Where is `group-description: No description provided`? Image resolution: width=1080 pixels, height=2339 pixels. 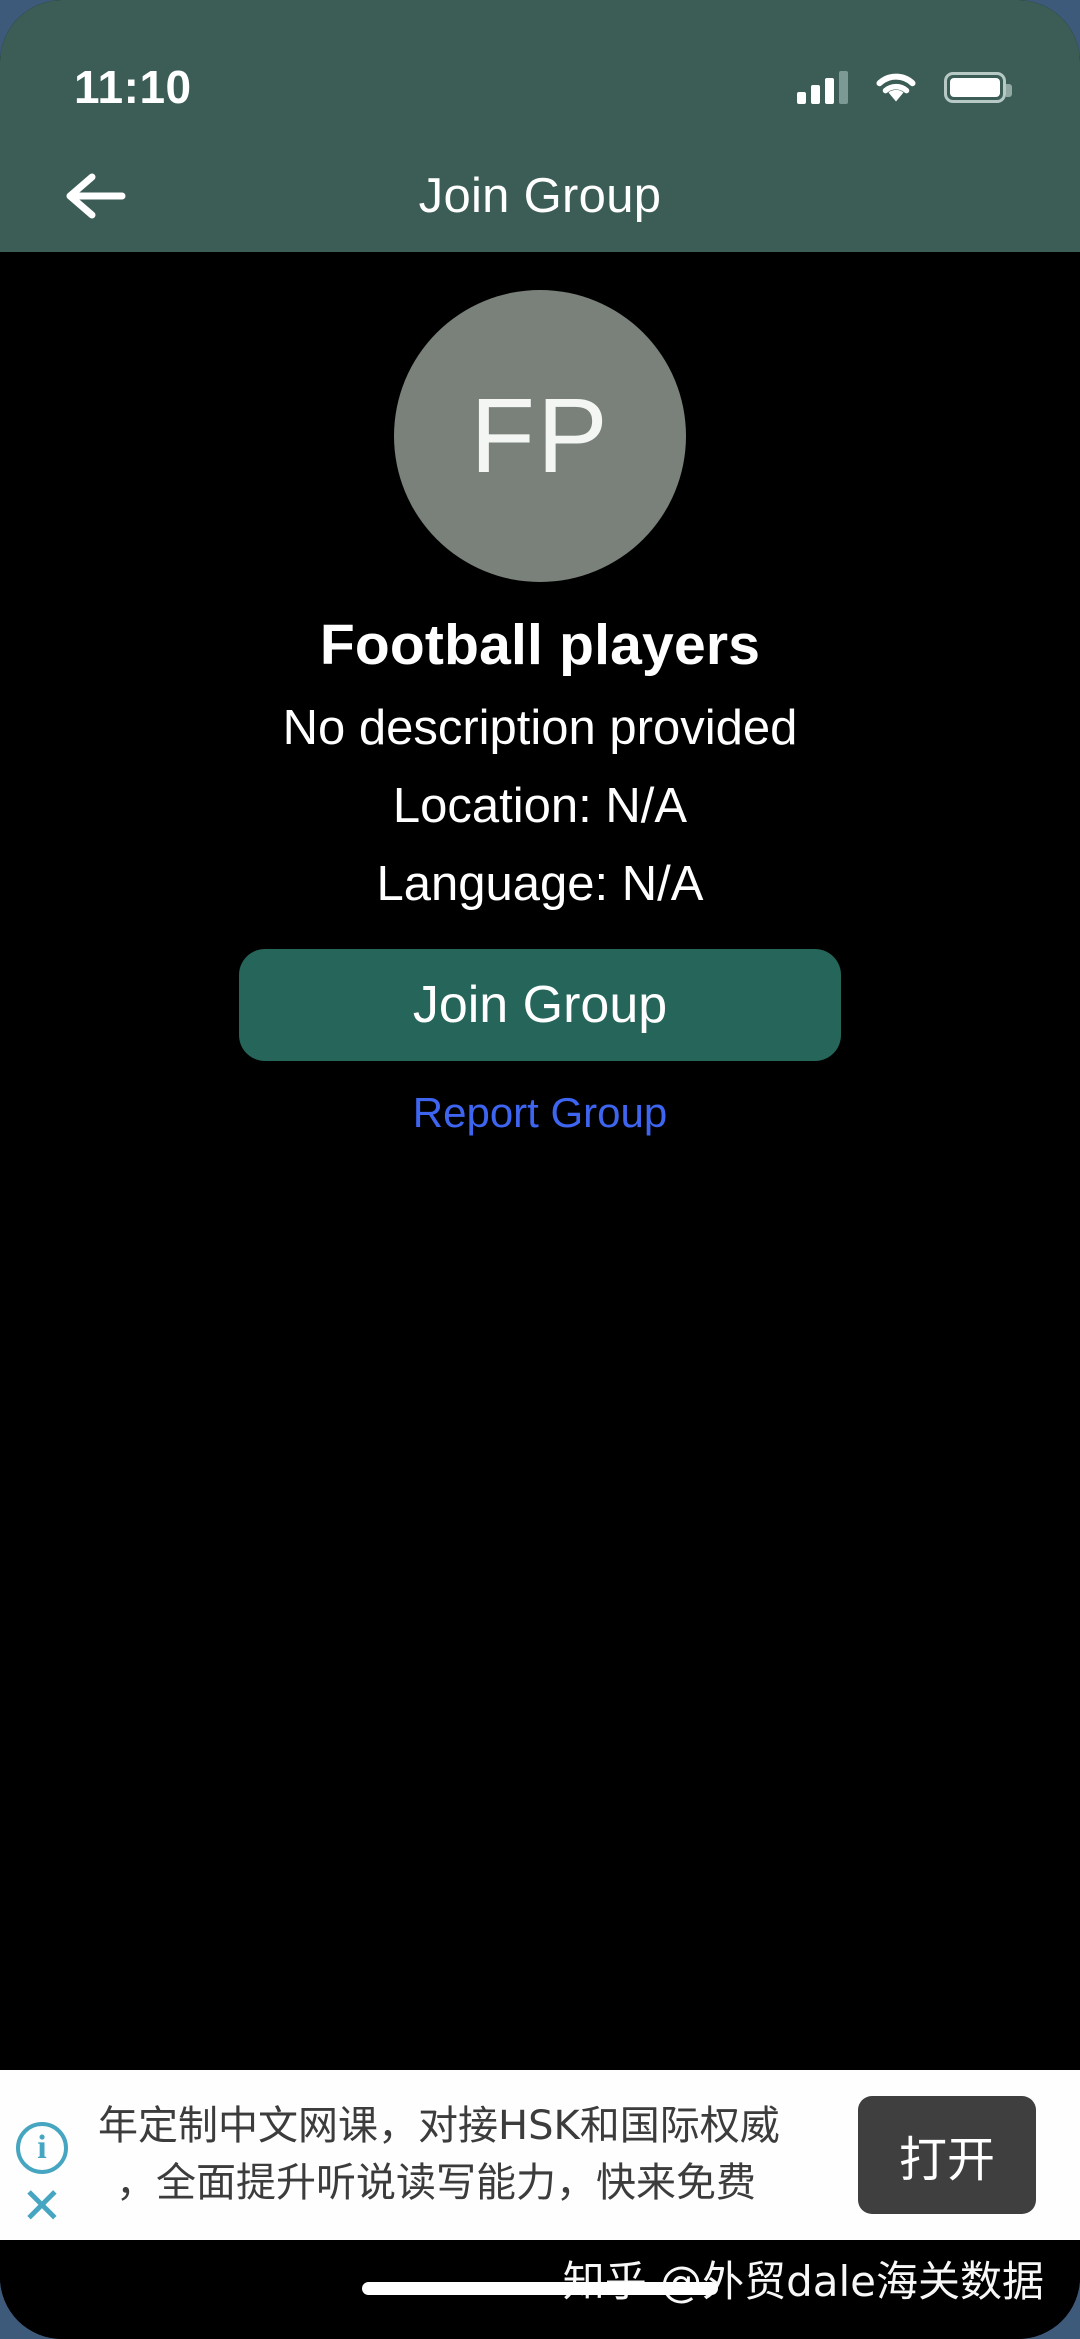 group-description: No description provided is located at coordinates (540, 728).